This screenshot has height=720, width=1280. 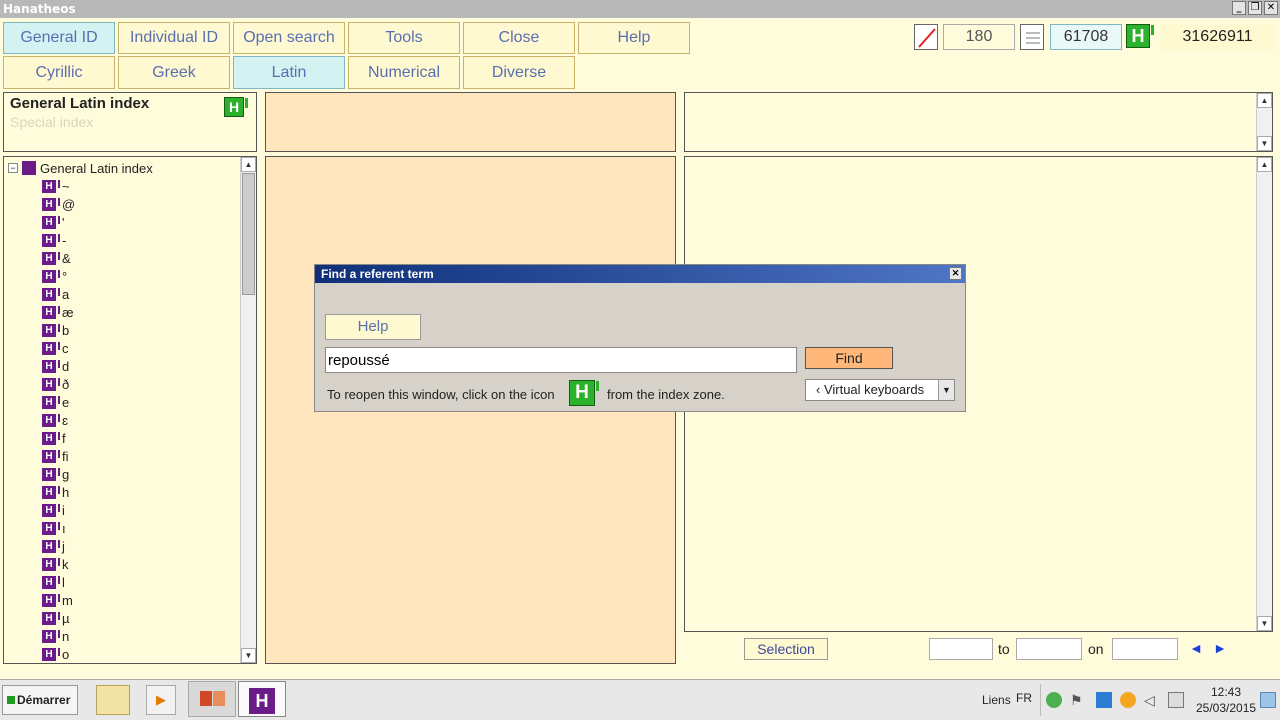 I want to click on tools-button: Tools, so click(x=404, y=38).